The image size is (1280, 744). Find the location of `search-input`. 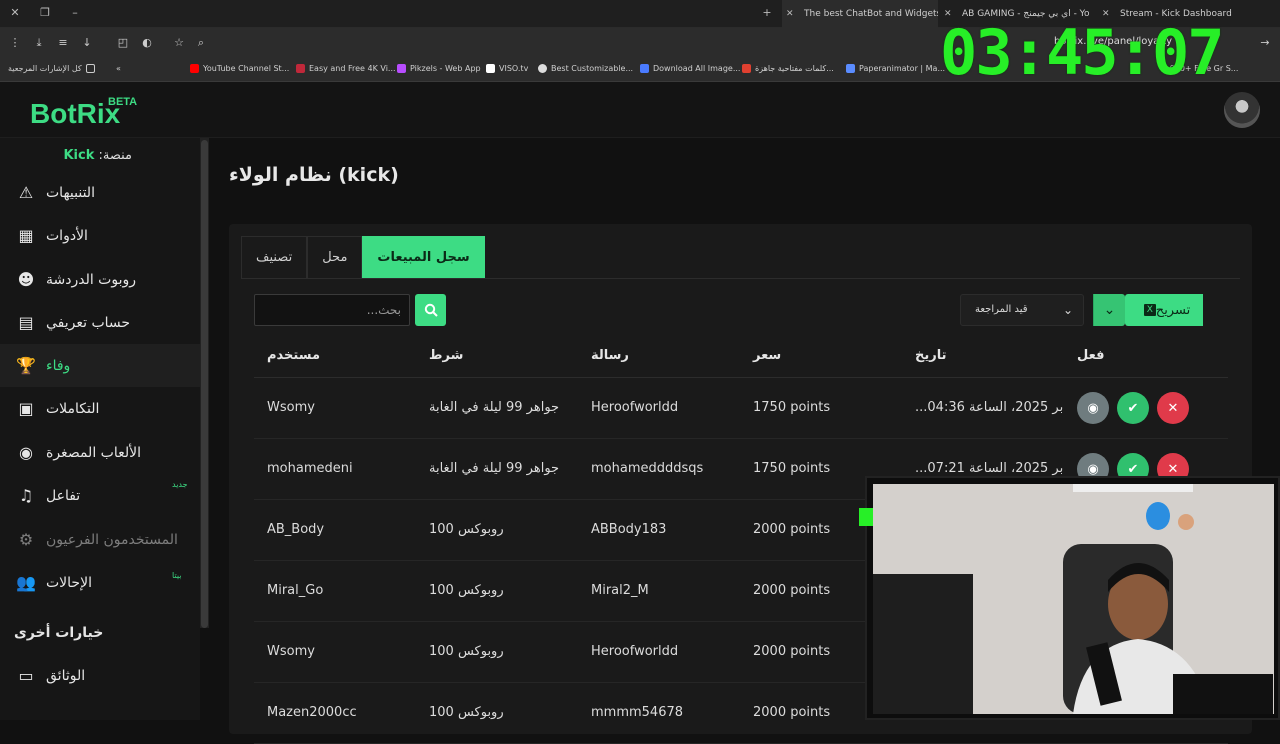

search-input is located at coordinates (332, 310).